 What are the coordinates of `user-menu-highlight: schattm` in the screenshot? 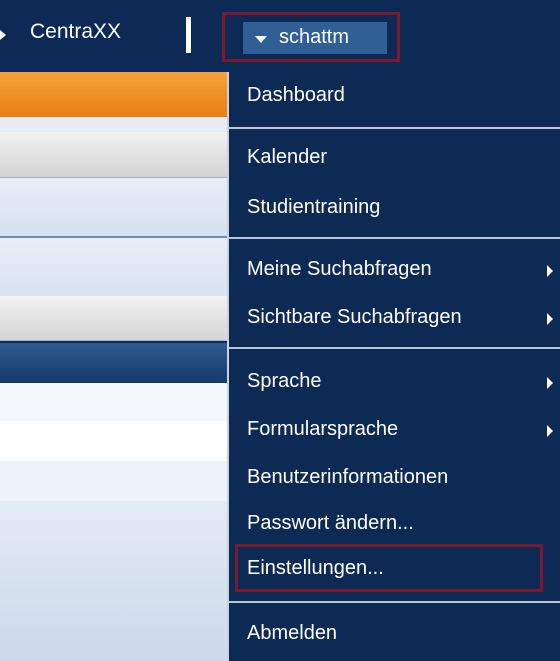 It's located at (311, 37).